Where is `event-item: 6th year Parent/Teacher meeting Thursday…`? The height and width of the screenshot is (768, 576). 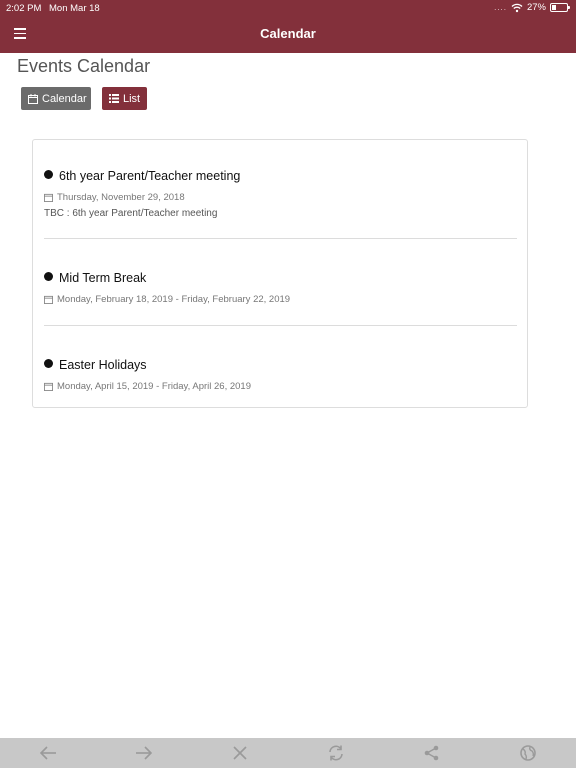 event-item: 6th year Parent/Teacher meeting Thursday… is located at coordinates (280, 194).